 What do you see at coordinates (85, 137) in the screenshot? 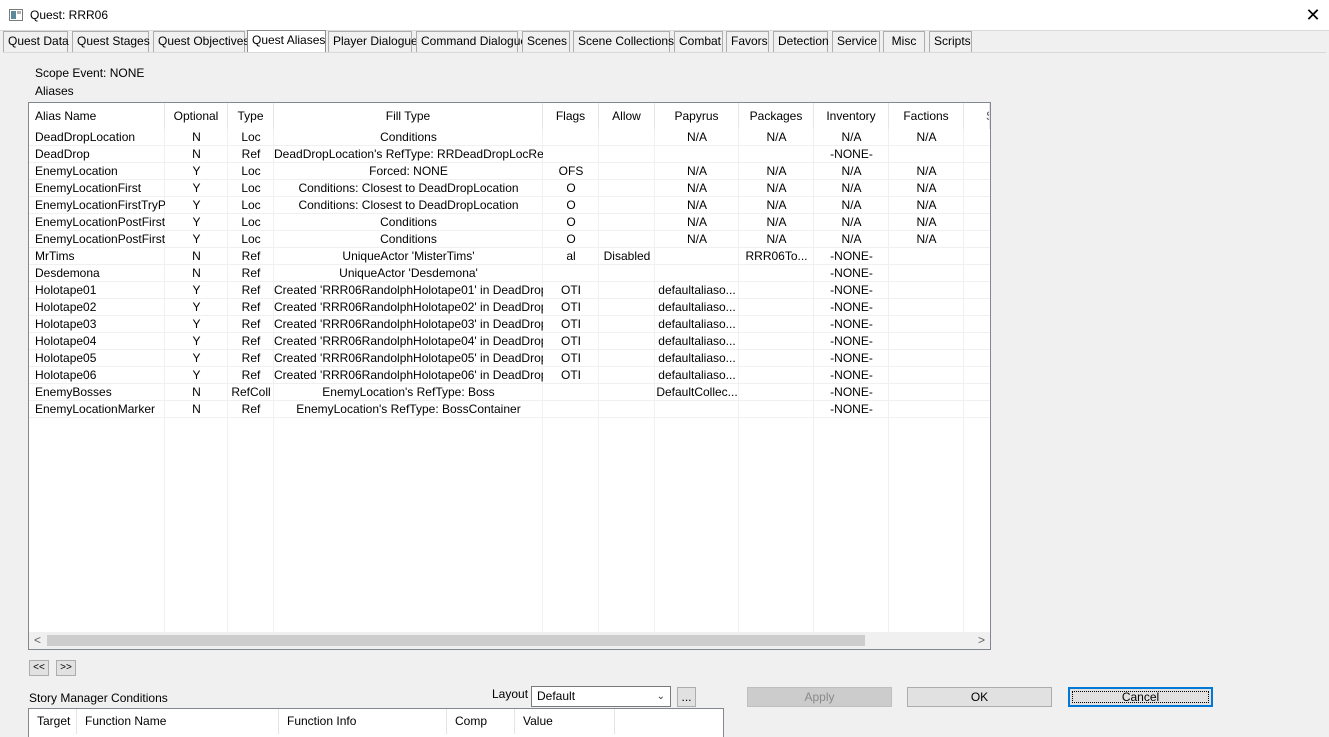
I see `cell-alias-name: DeadDropLocation` at bounding box center [85, 137].